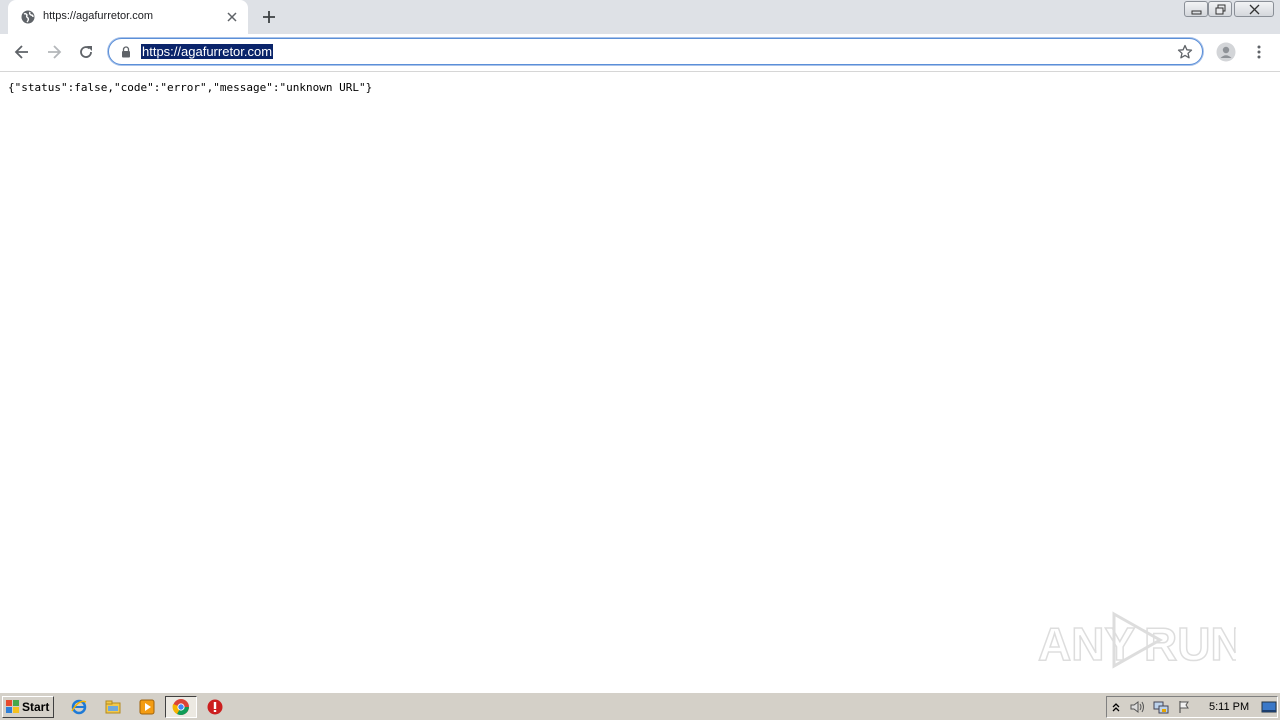  Describe the element at coordinates (79, 707) in the screenshot. I see `internet-explorer-icon` at that location.